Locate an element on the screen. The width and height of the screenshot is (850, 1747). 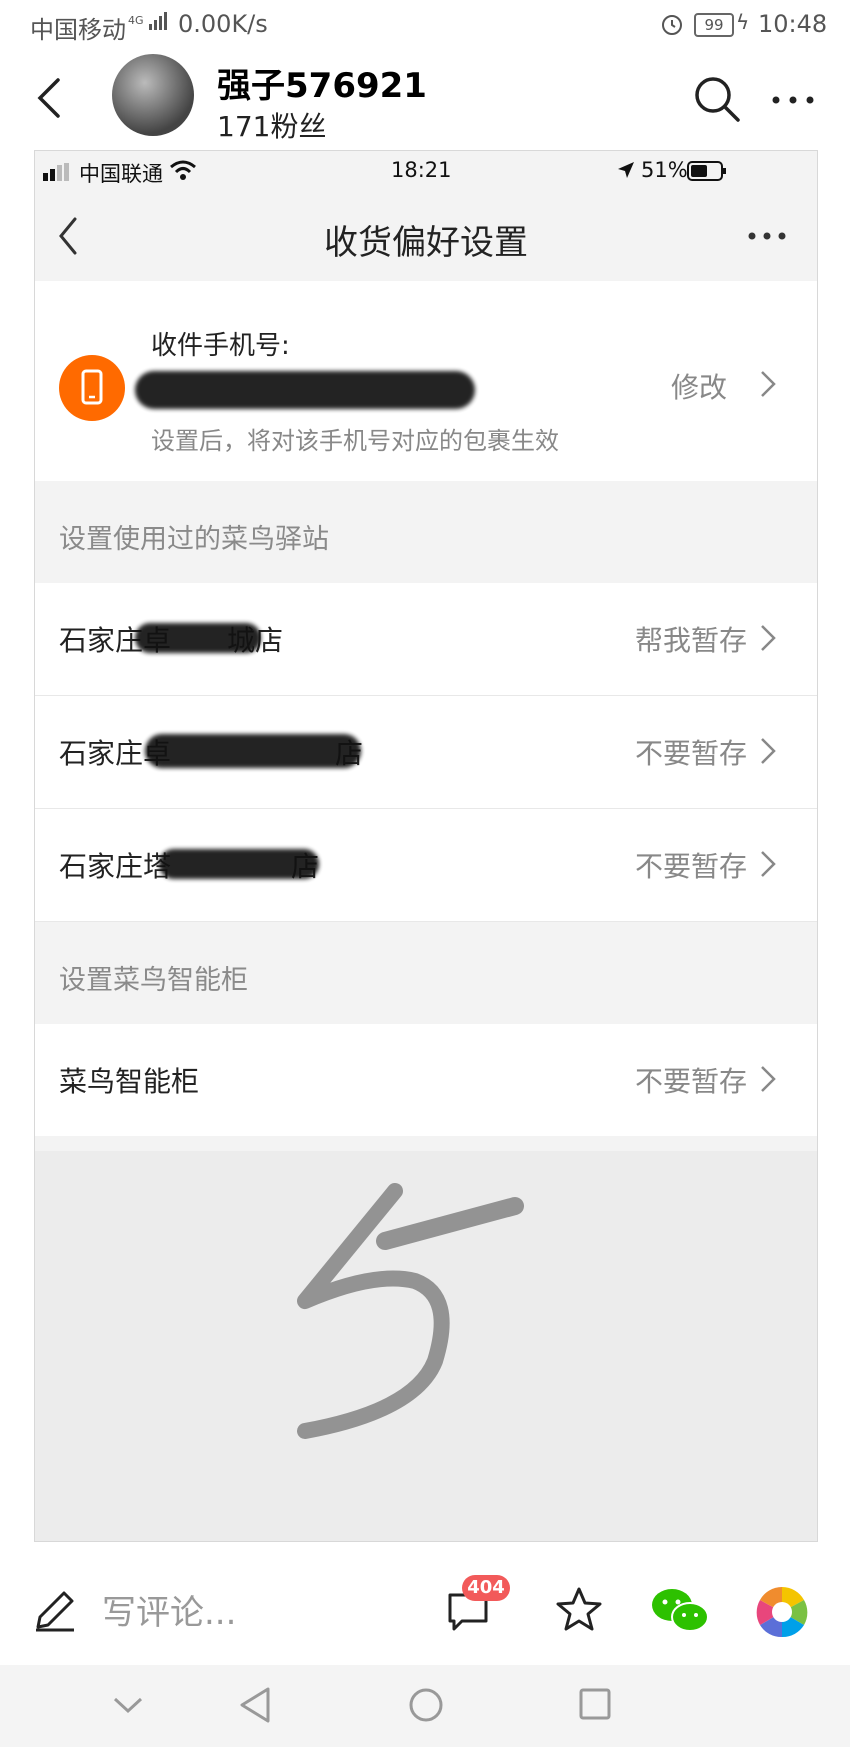
phone-label: 收件手机号: is located at coordinates (220, 346).